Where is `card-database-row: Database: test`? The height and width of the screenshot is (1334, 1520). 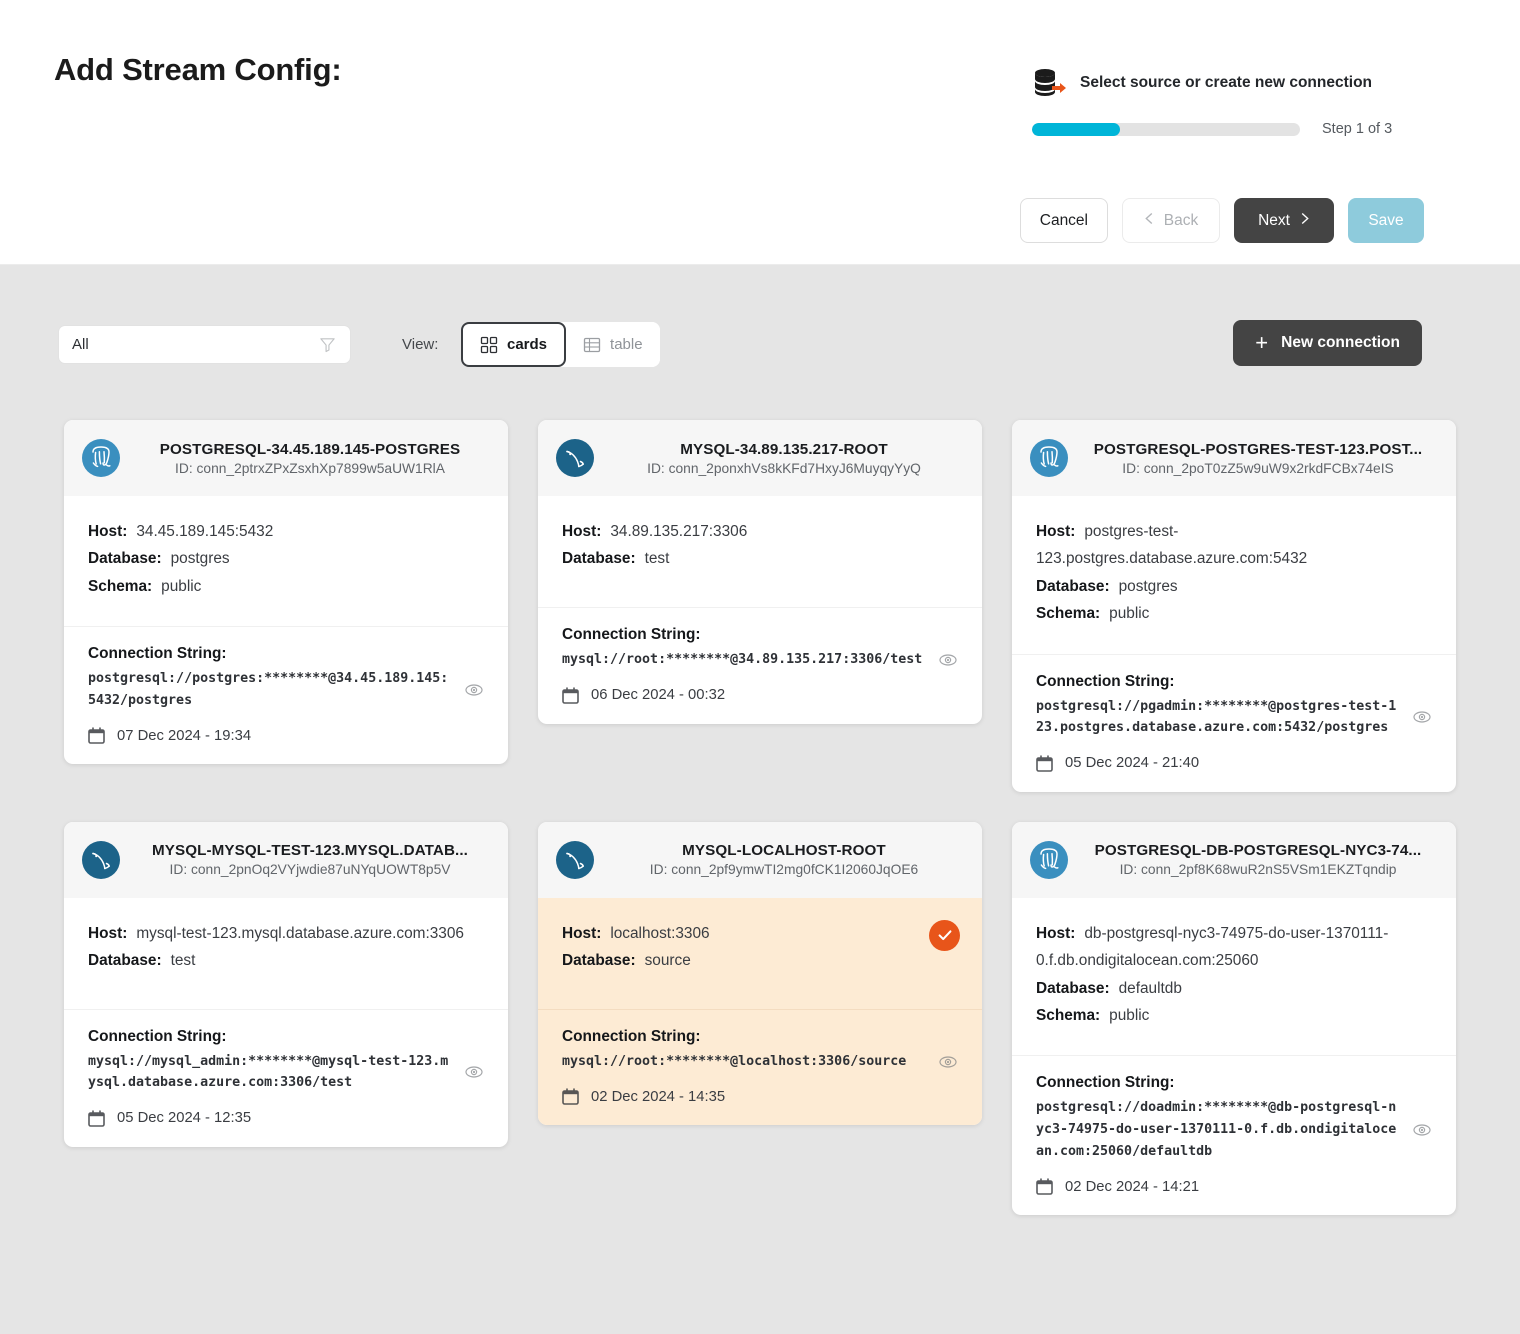
card-database-row: Database: test is located at coordinates (286, 960).